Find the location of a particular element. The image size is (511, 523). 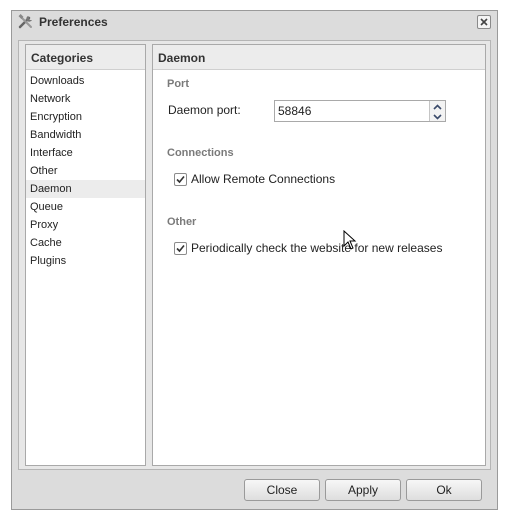

close-window-button is located at coordinates (484, 22).